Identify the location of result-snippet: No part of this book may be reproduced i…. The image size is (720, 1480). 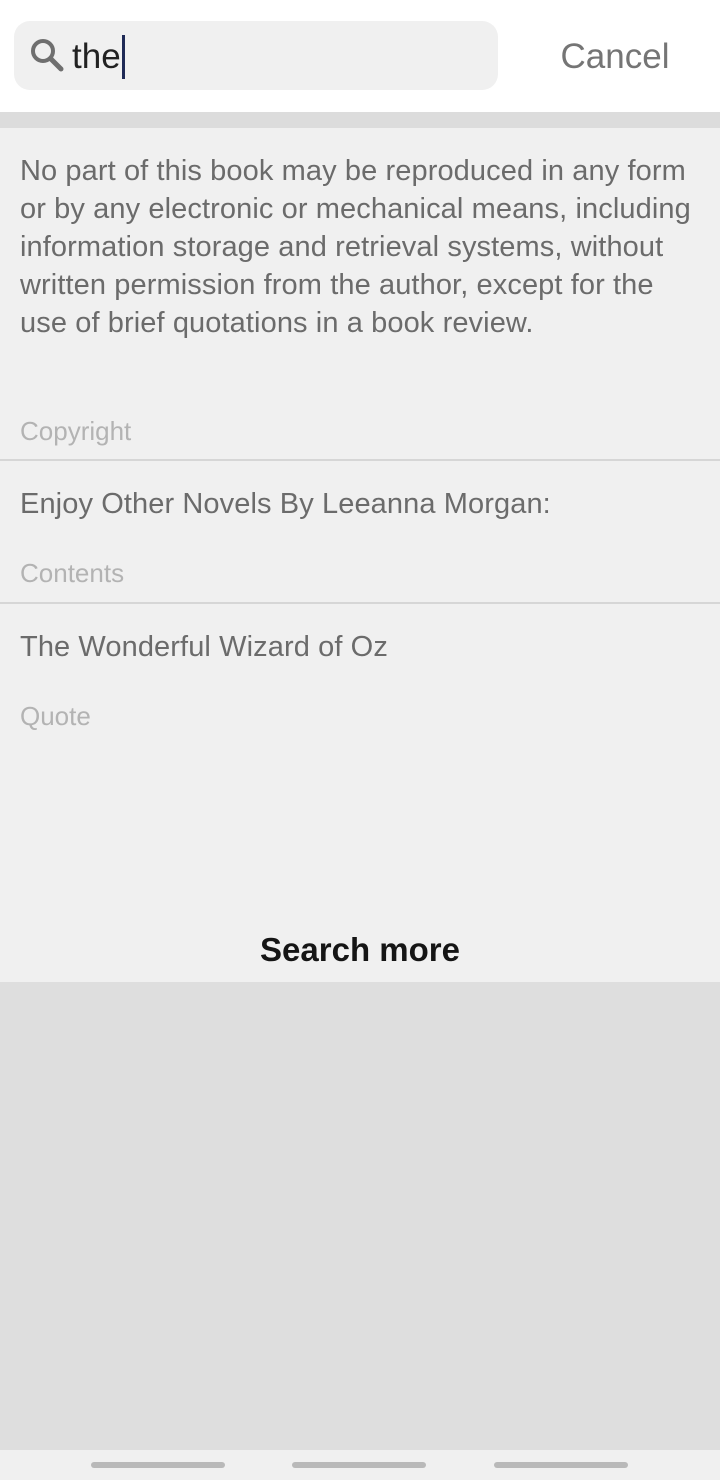
(355, 247).